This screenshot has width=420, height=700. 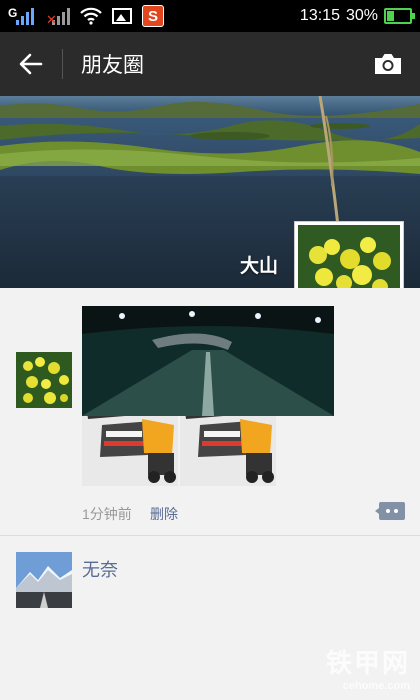 I want to click on status-bar: G ✕ S 13:15 30%, so click(x=210, y=16).